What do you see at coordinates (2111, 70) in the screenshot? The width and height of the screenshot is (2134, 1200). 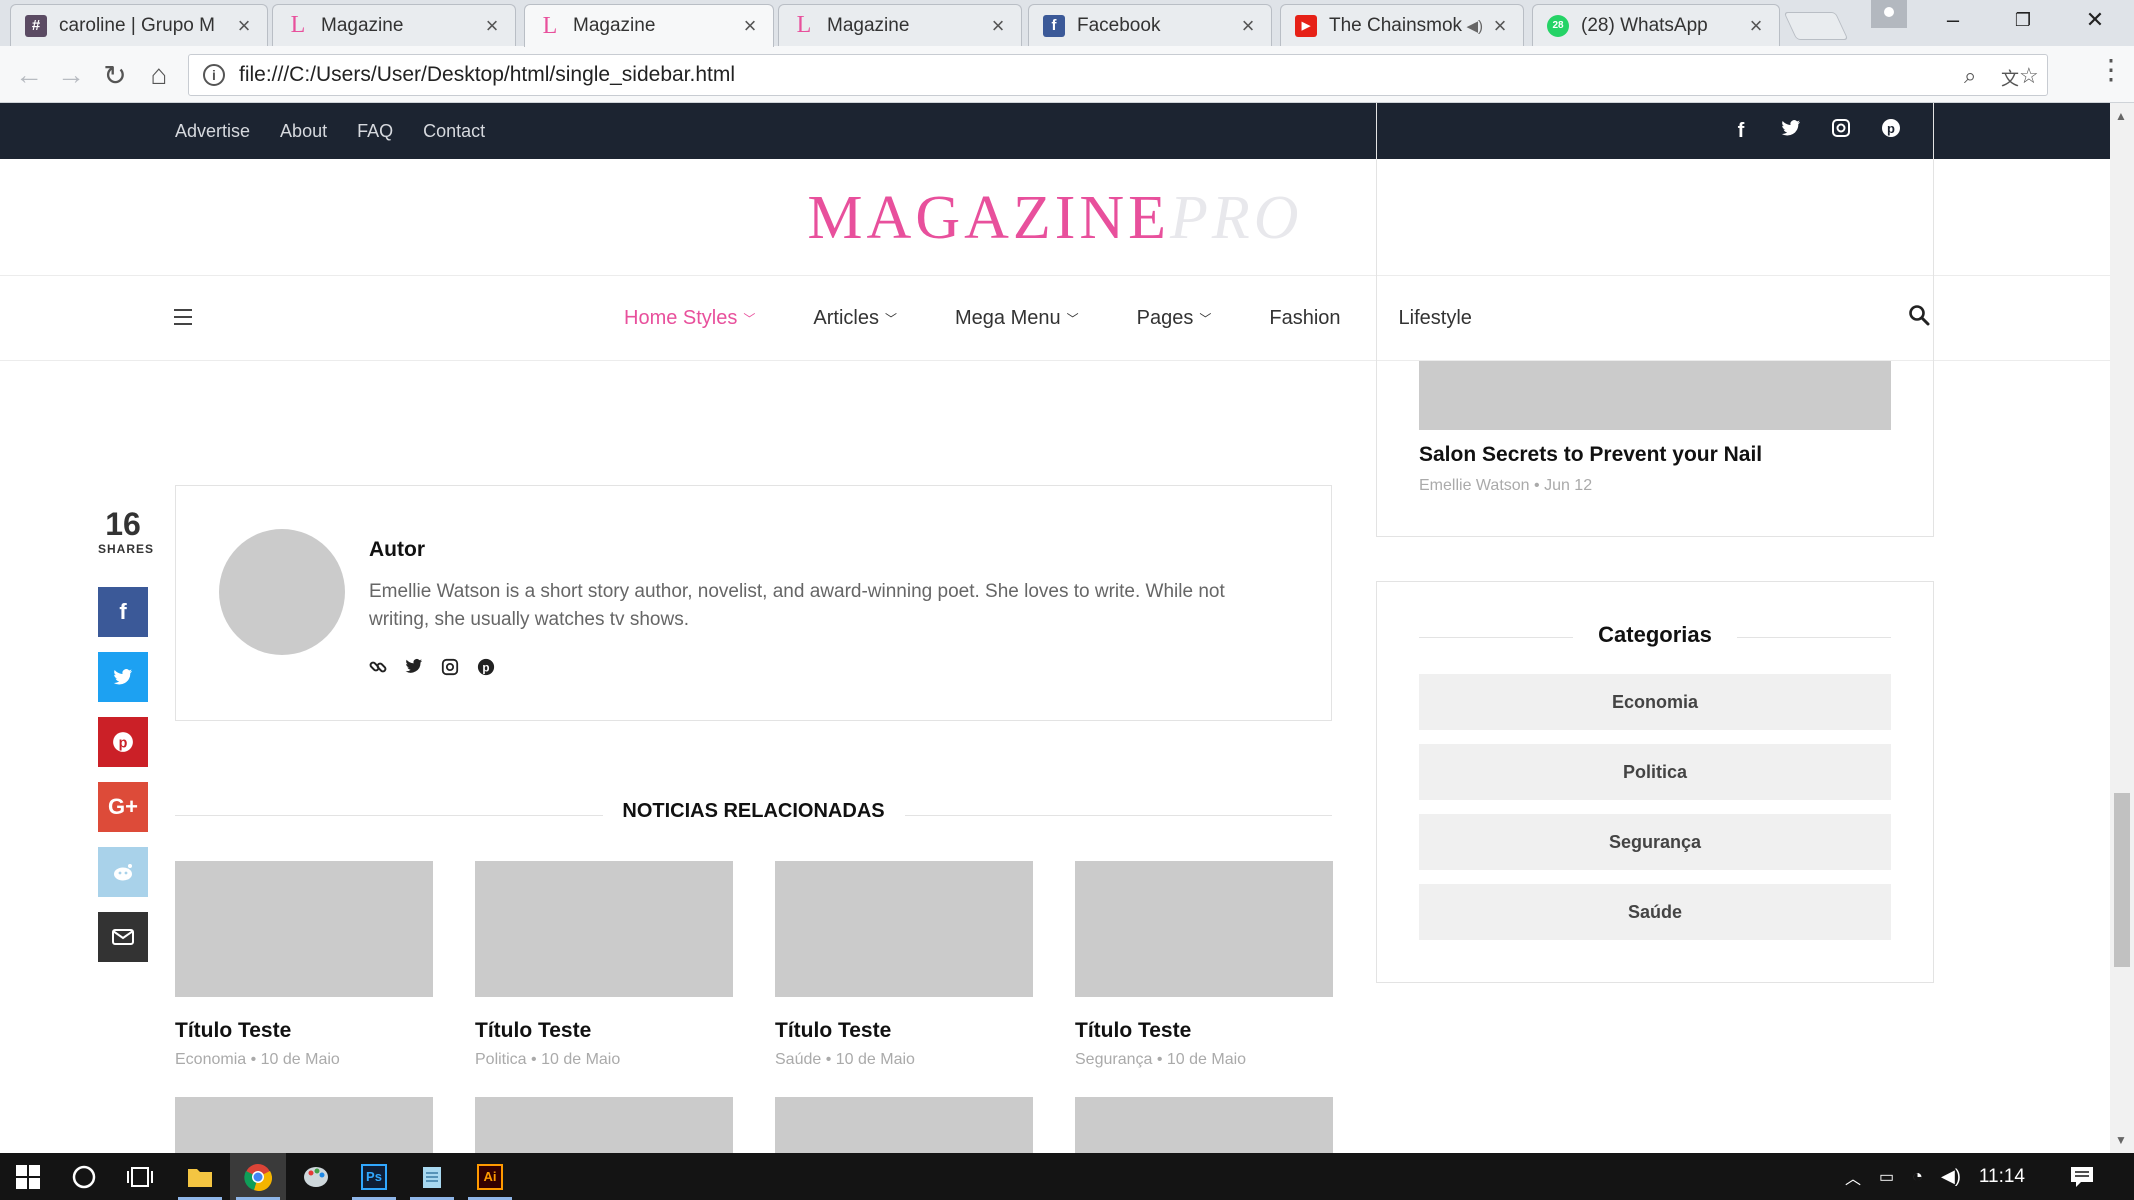 I see `chrome-menu-icon: ⋮` at bounding box center [2111, 70].